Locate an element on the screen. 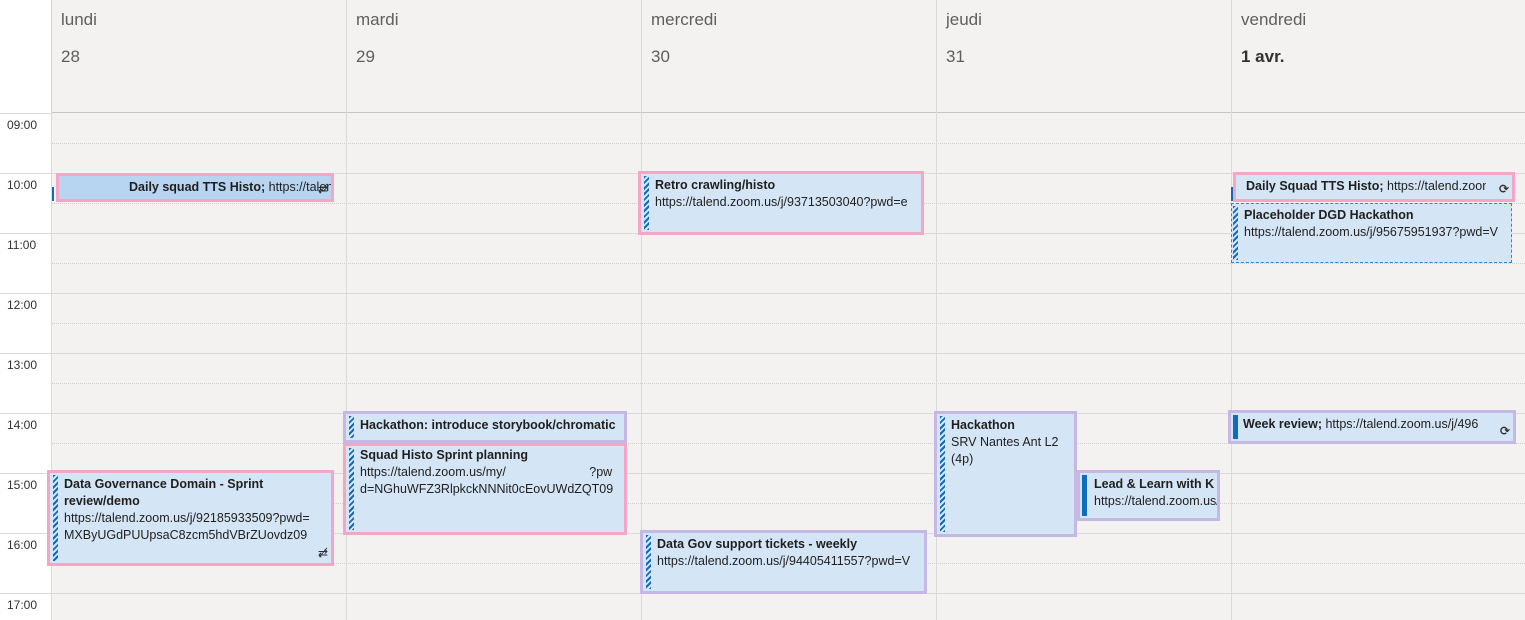 The image size is (1525, 620). event-edge-marker is located at coordinates (53, 194).